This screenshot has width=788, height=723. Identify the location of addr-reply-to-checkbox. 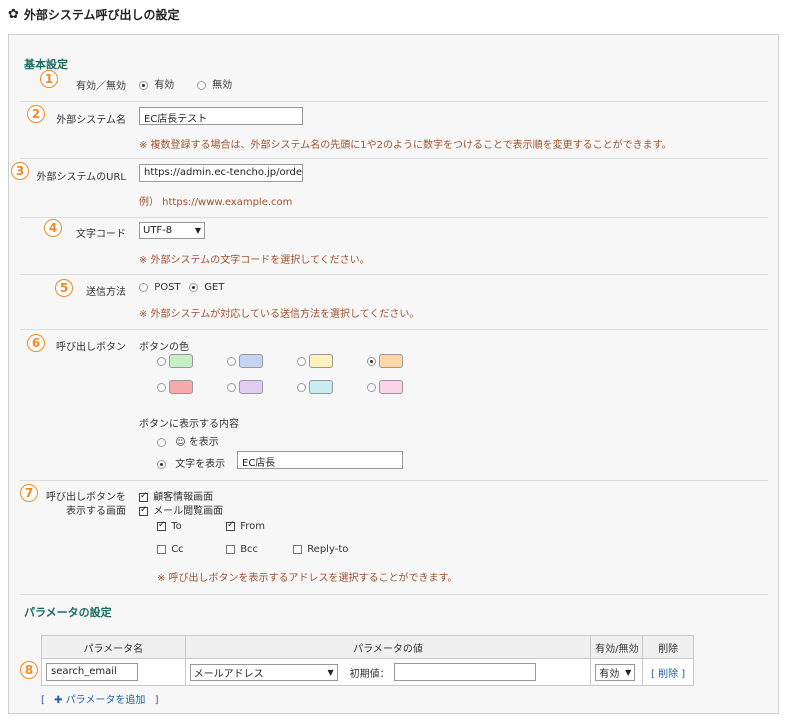
(297, 549).